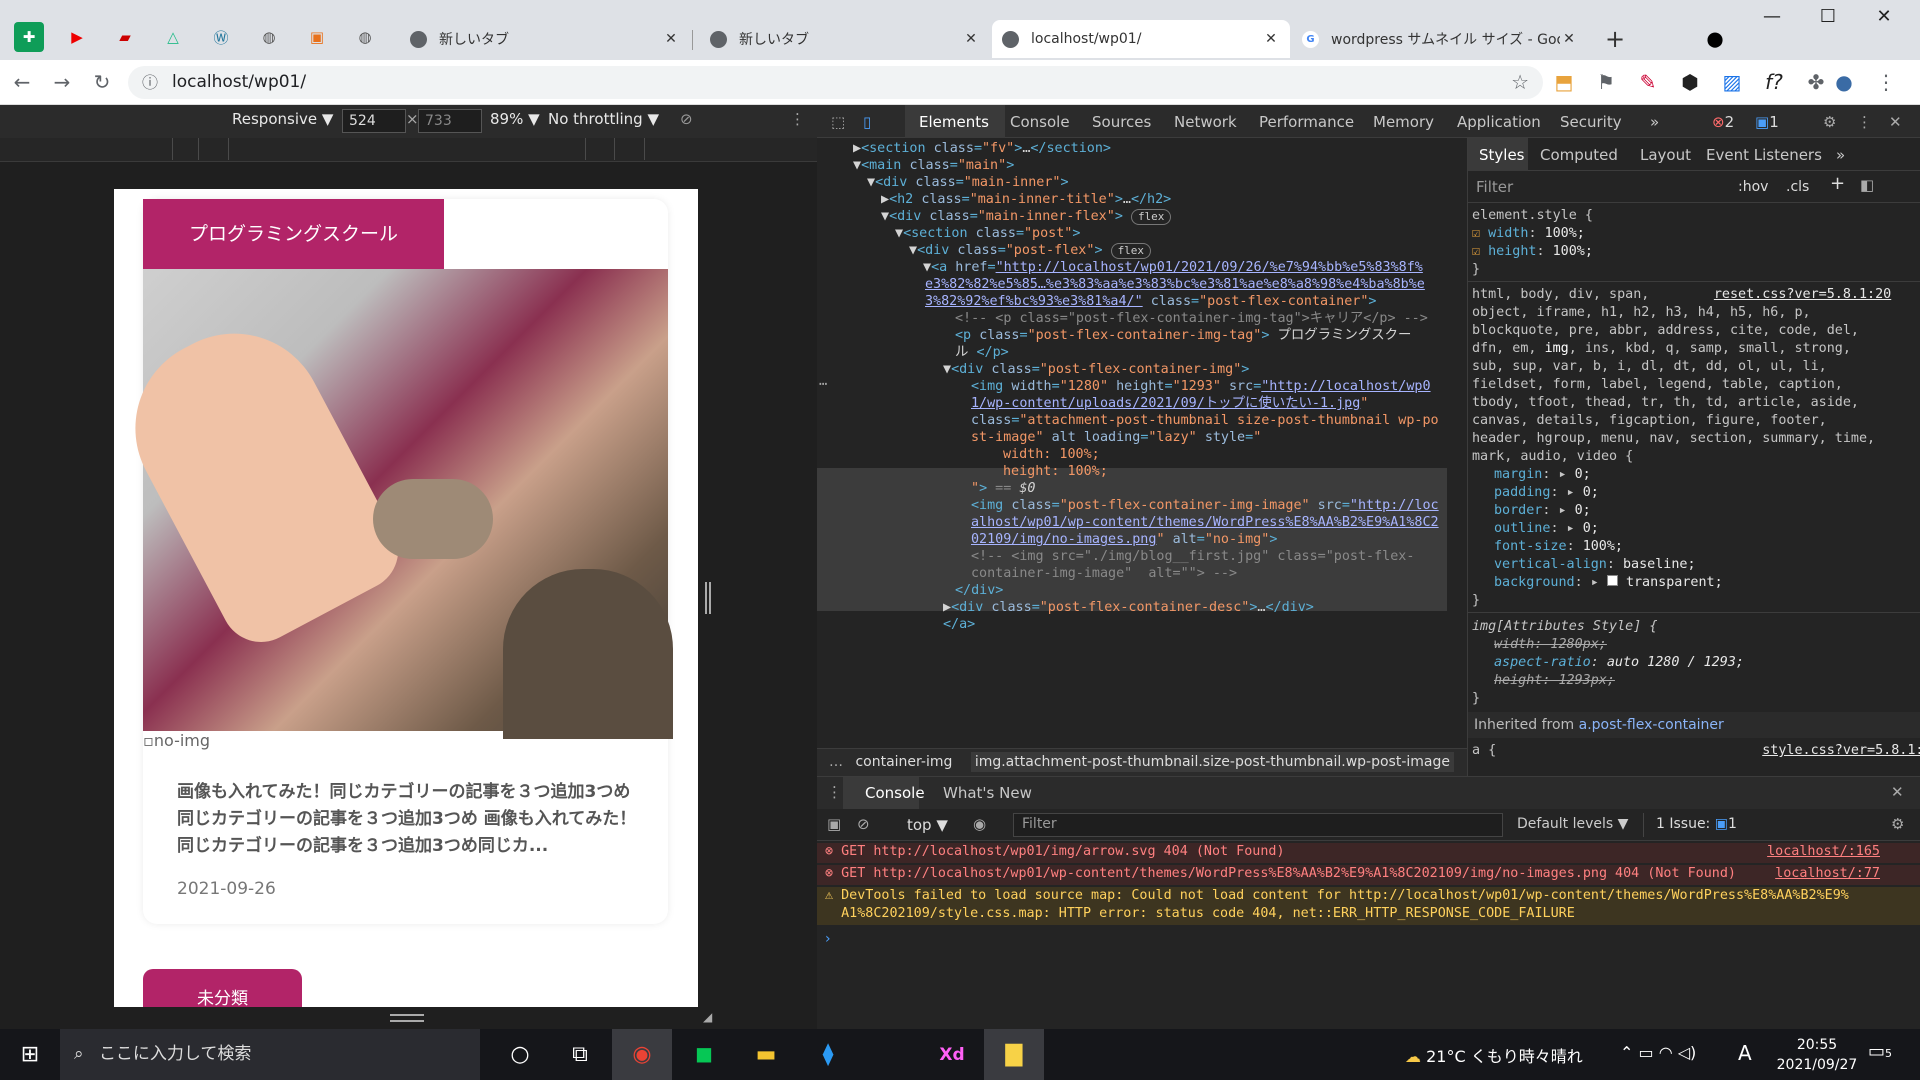 Image resolution: width=1920 pixels, height=1080 pixels. Describe the element at coordinates (1715, 39) in the screenshot. I see `tab-search-icon: ⬤` at that location.